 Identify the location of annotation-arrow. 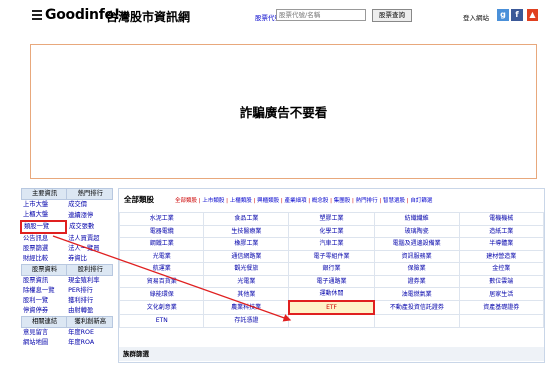
(172, 278).